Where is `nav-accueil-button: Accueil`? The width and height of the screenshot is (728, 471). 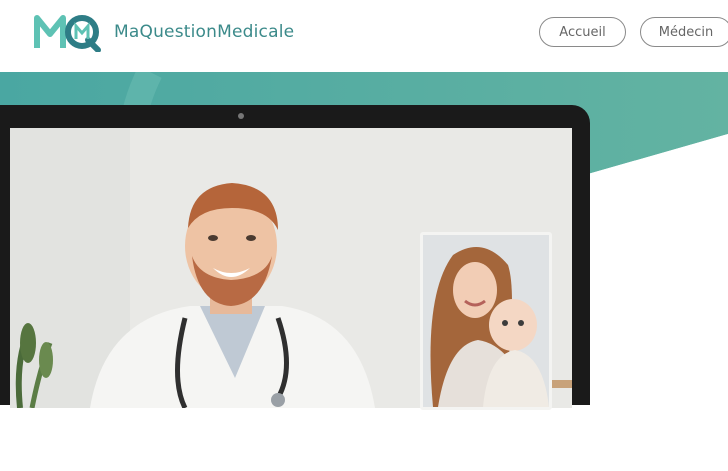 nav-accueil-button: Accueil is located at coordinates (582, 32).